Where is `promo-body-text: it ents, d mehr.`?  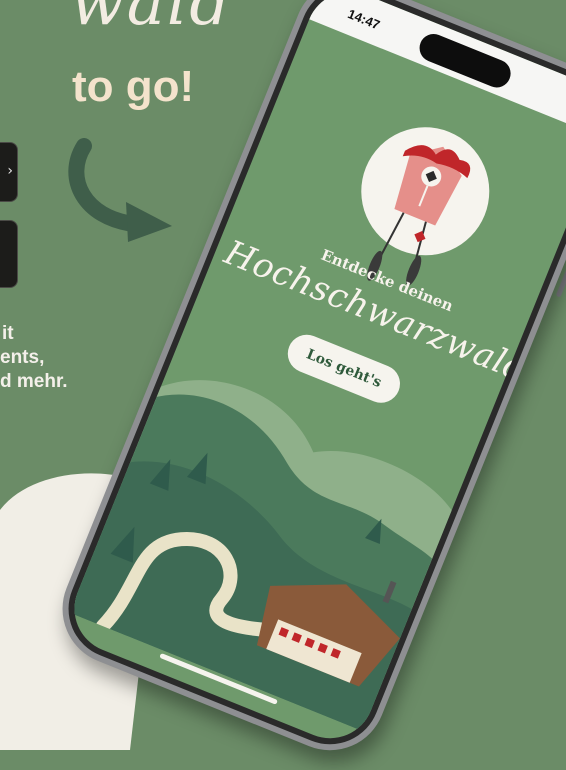
promo-body-text: it ents, d mehr. is located at coordinates (34, 358).